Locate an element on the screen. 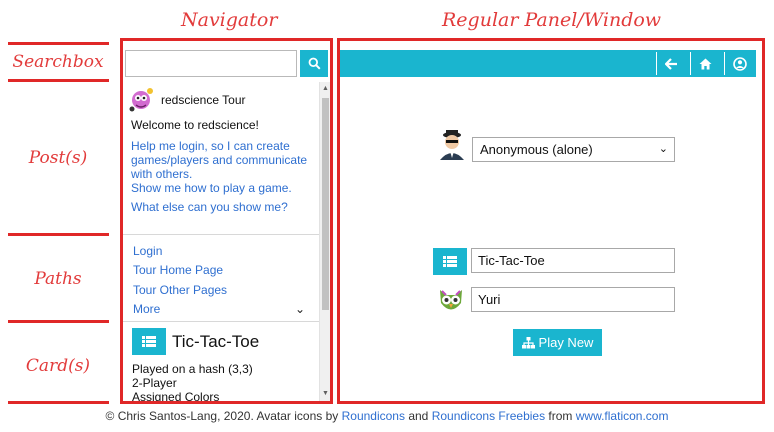  panel-toolbar is located at coordinates (548, 63).